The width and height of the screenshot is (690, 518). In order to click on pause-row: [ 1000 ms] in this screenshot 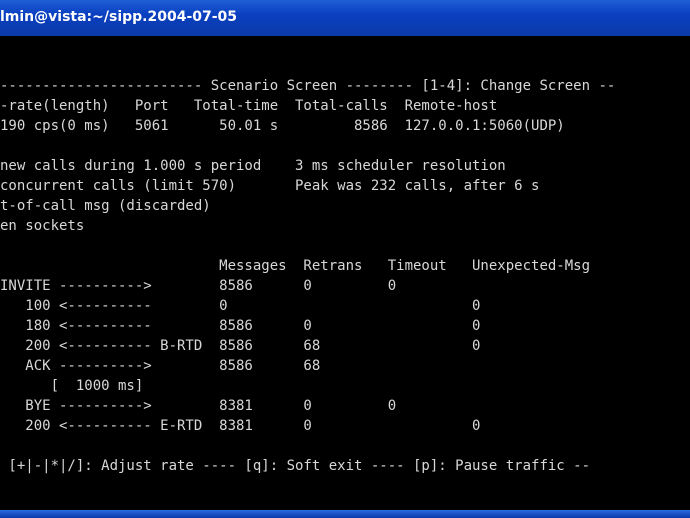, I will do `click(72, 386)`.